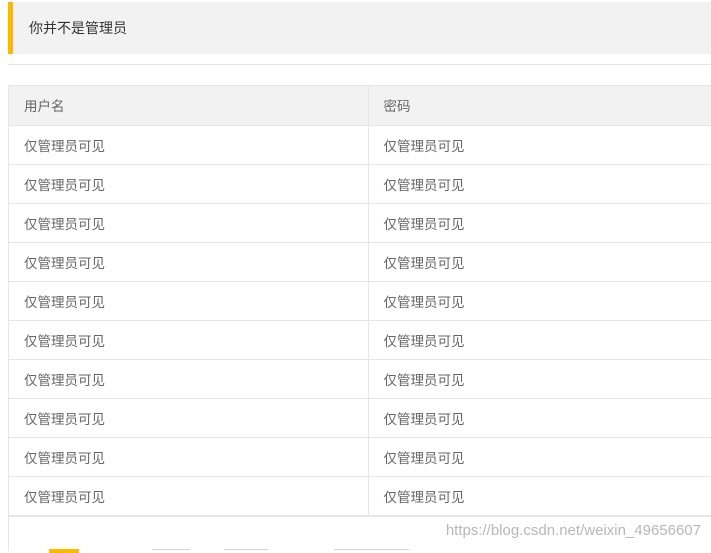 Image resolution: width=711 pixels, height=553 pixels. I want to click on column-header-password: 密码, so click(539, 106).